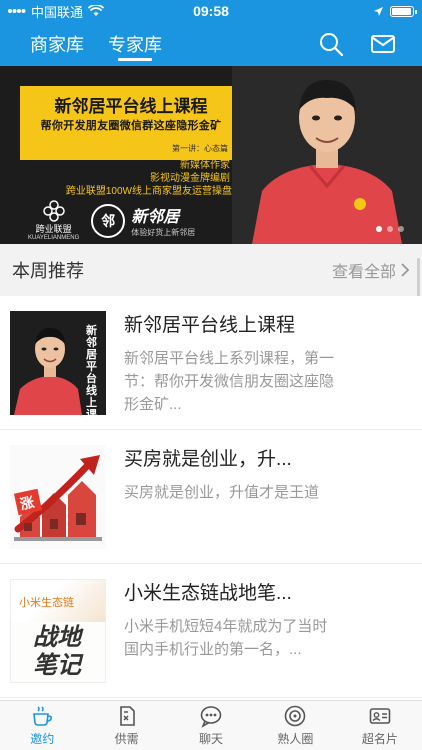 This screenshot has height=750, width=422. Describe the element at coordinates (58, 363) in the screenshot. I see `item-thumbnail: 新邻居平台线上课程` at that location.